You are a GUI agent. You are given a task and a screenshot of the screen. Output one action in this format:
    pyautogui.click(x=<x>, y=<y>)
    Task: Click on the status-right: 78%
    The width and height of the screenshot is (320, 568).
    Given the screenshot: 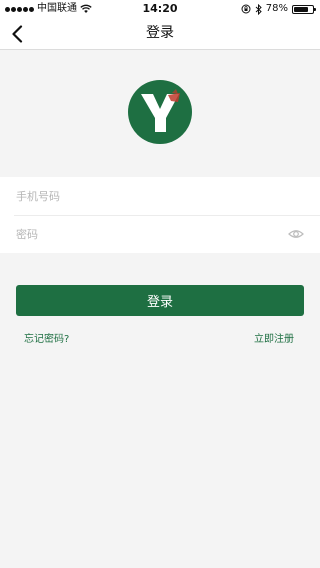 What is the action you would take?
    pyautogui.click(x=278, y=9)
    